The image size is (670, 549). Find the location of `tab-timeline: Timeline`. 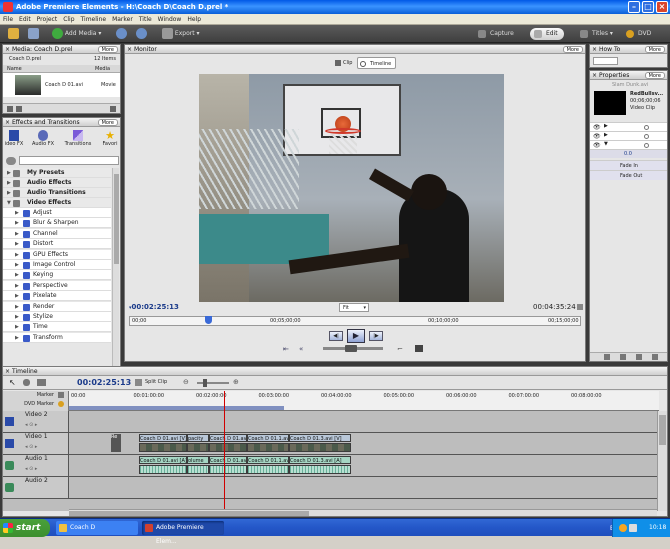

tab-timeline: Timeline is located at coordinates (377, 63).